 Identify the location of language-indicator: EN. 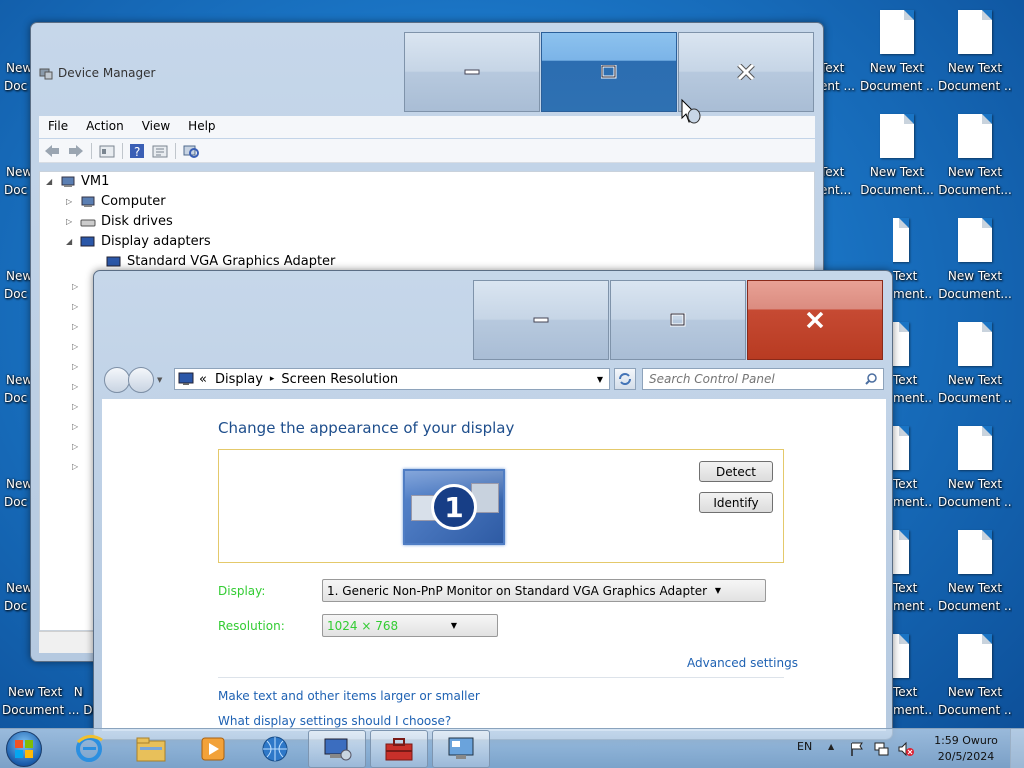
(804, 746).